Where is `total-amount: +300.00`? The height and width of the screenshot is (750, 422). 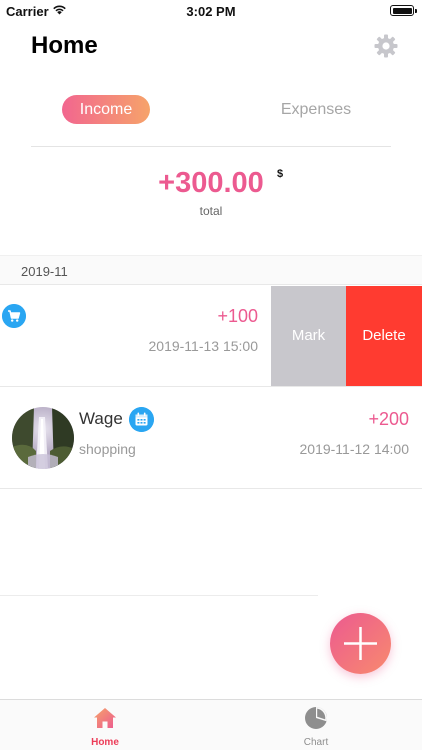 total-amount: +300.00 is located at coordinates (211, 183).